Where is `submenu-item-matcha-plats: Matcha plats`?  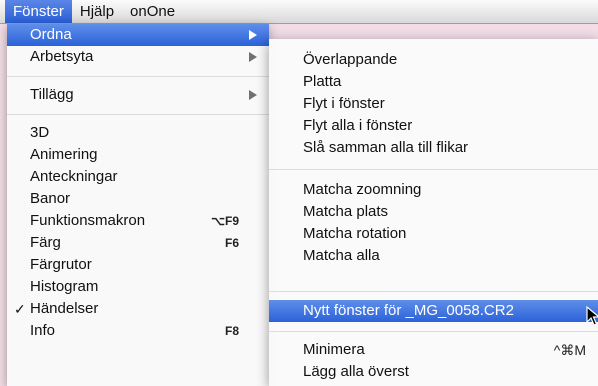
submenu-item-matcha-plats: Matcha plats is located at coordinates (433, 212).